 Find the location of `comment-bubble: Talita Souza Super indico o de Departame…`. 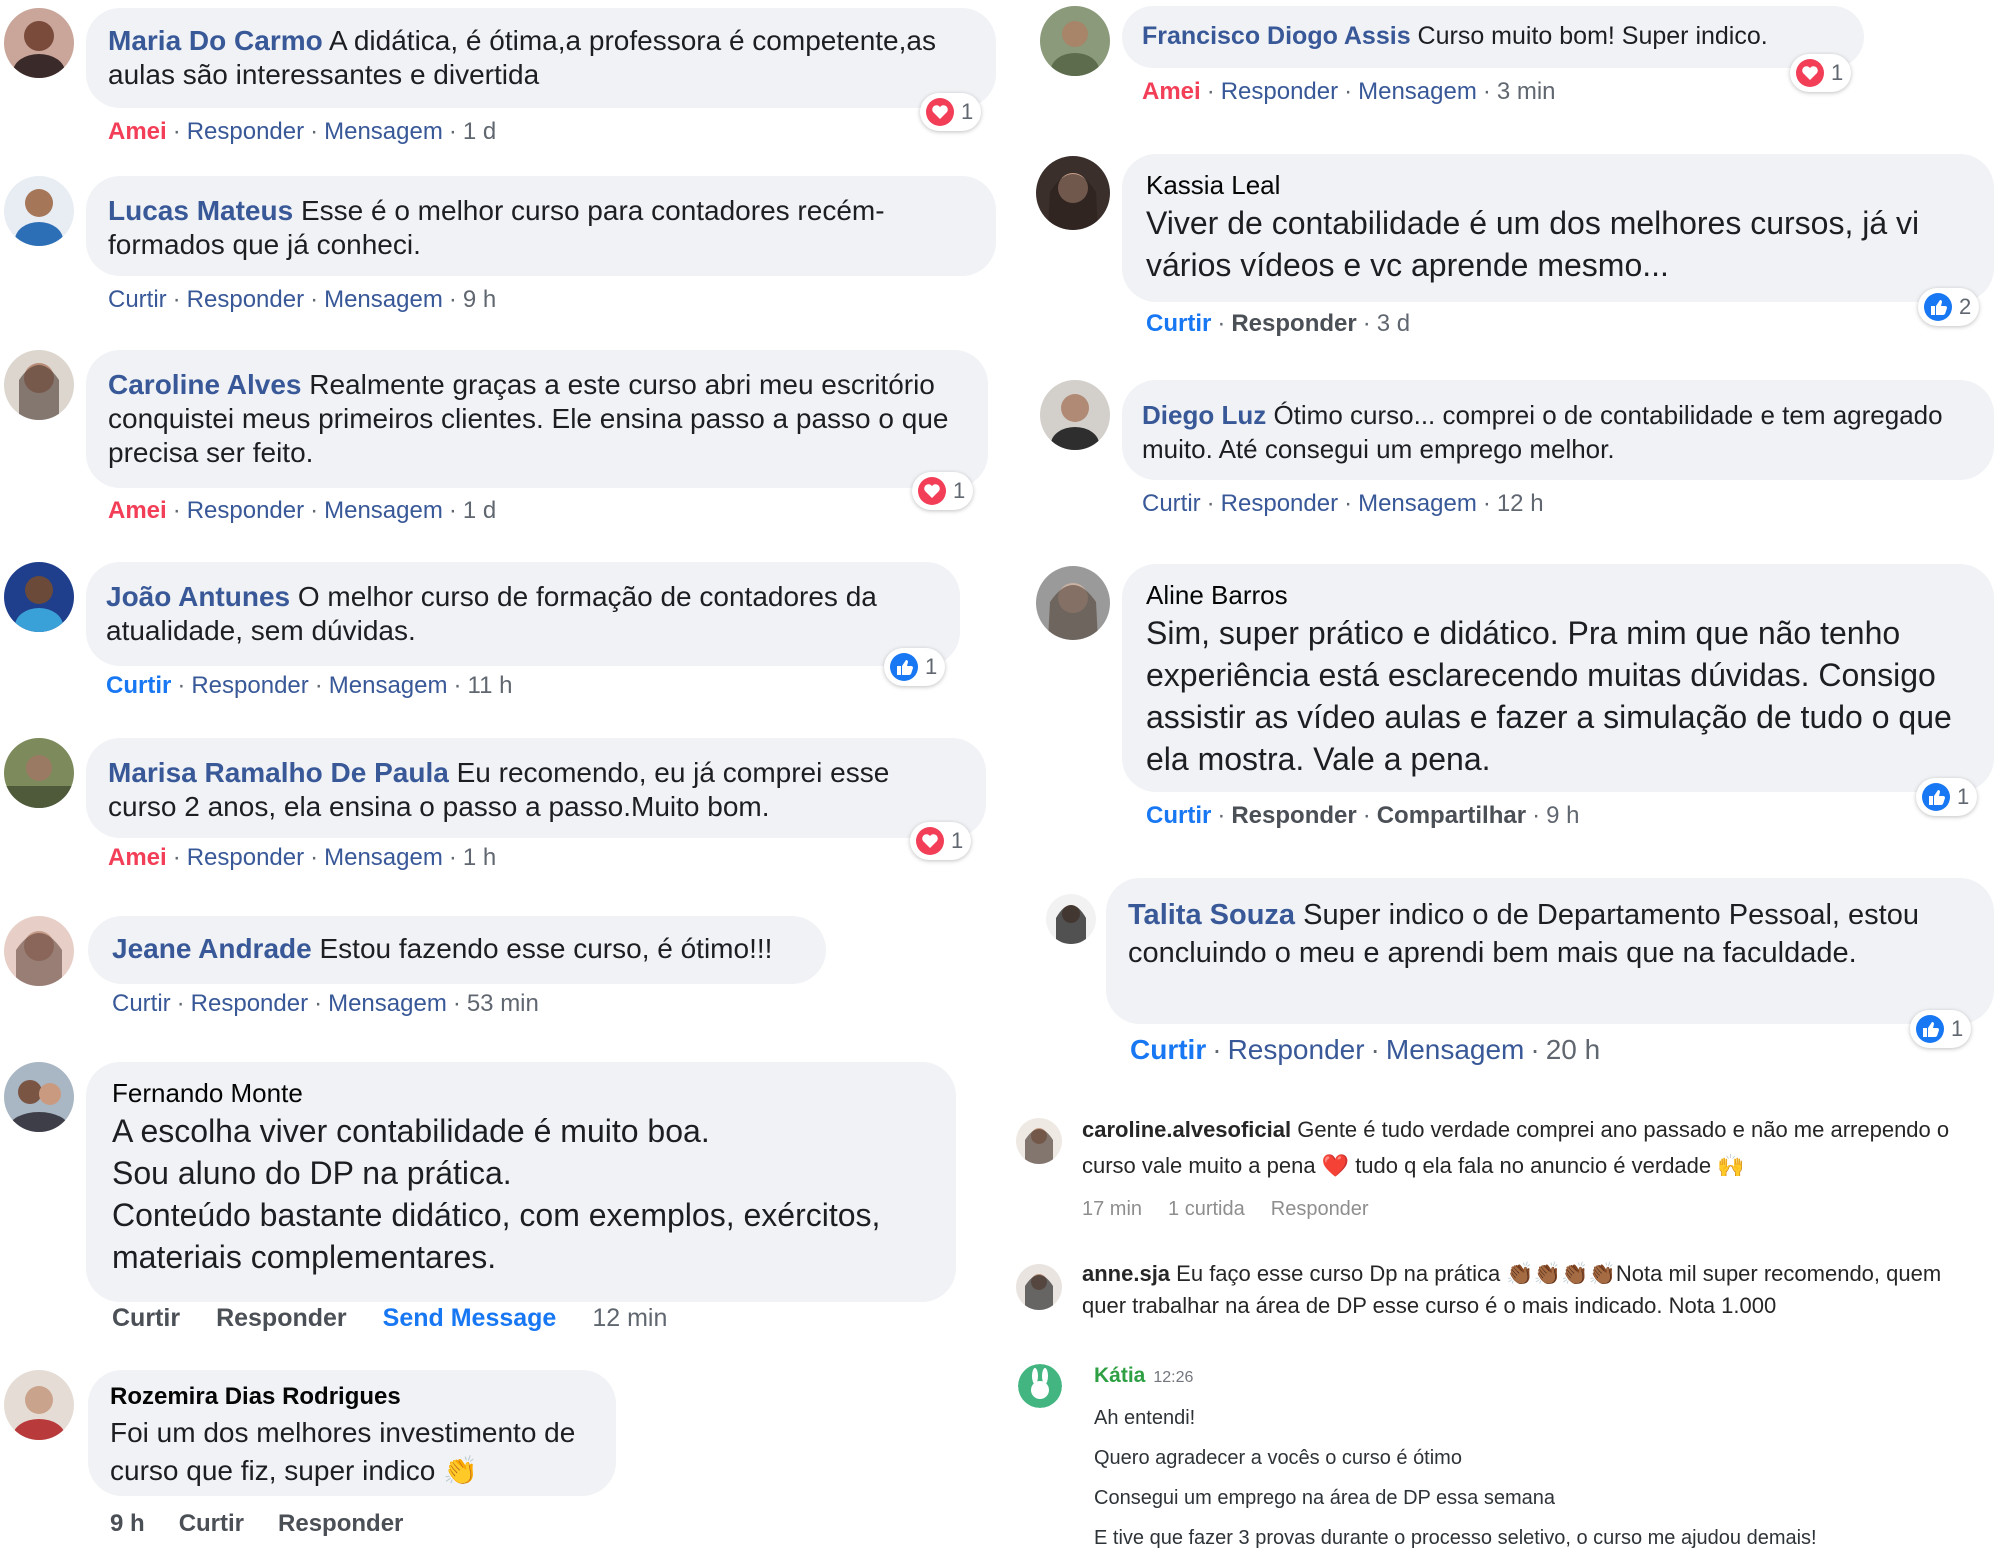

comment-bubble: Talita Souza Super indico o de Departame… is located at coordinates (1550, 951).